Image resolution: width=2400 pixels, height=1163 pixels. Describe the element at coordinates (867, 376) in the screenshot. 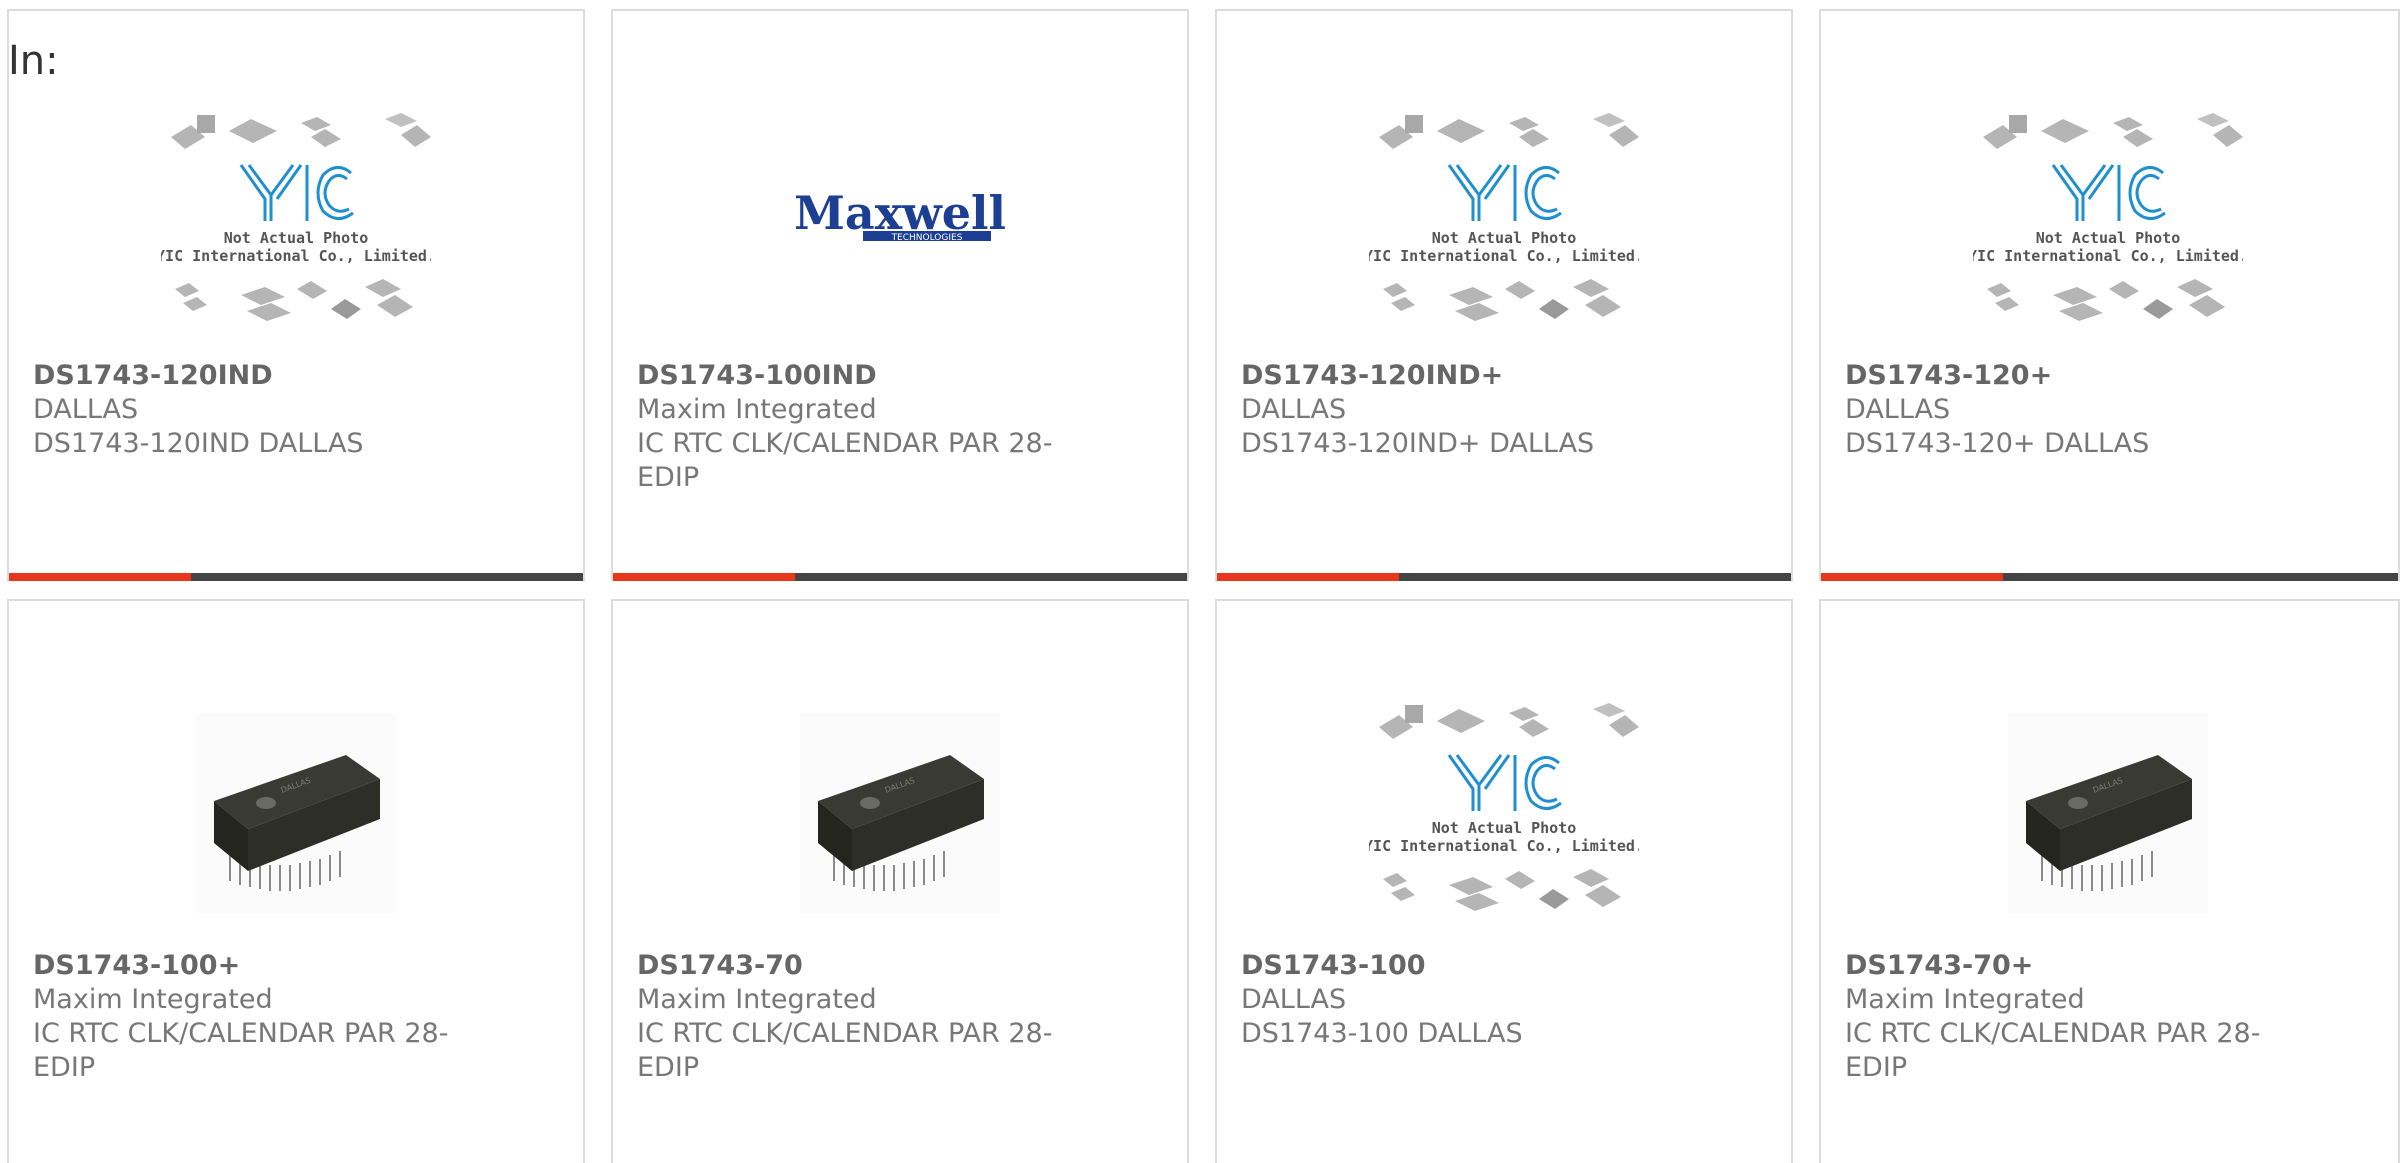

I see `part-number-link: DS1743-100IND` at that location.